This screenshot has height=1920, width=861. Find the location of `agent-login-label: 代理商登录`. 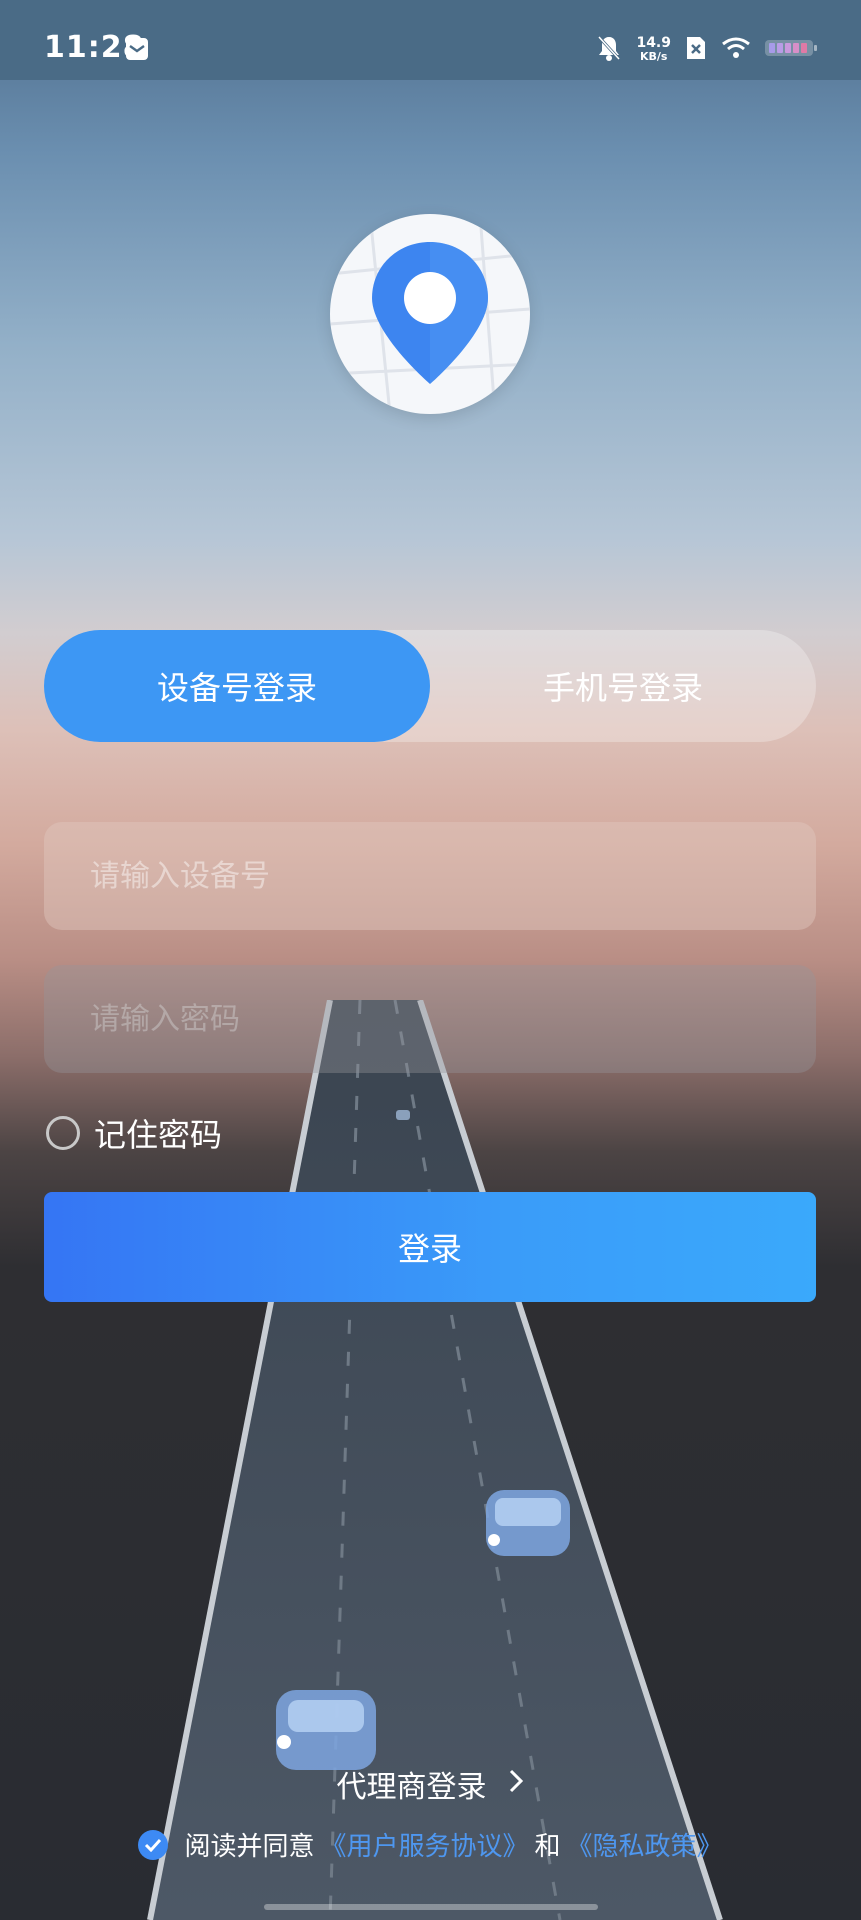

agent-login-label: 代理商登录 is located at coordinates (411, 1787).